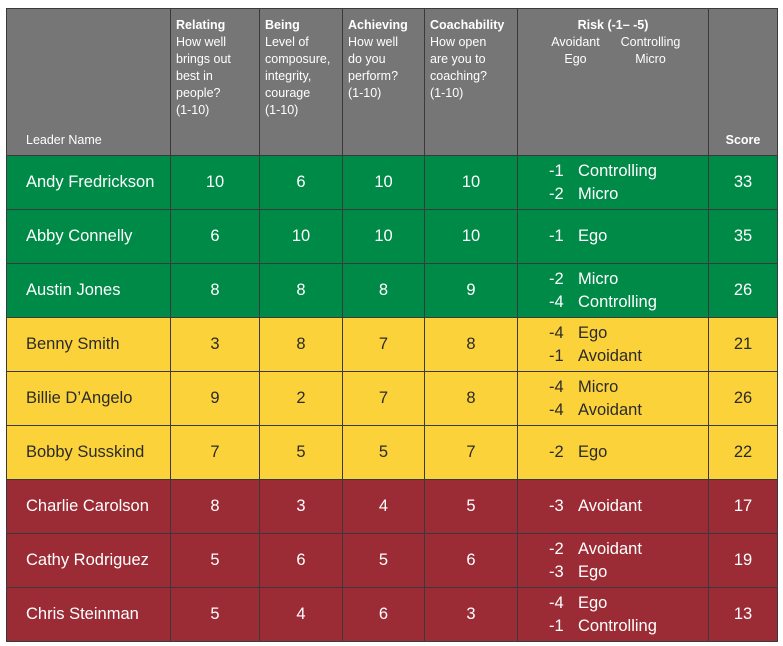 This screenshot has width=783, height=646. What do you see at coordinates (215, 290) in the screenshot?
I see `relating-cell: 8` at bounding box center [215, 290].